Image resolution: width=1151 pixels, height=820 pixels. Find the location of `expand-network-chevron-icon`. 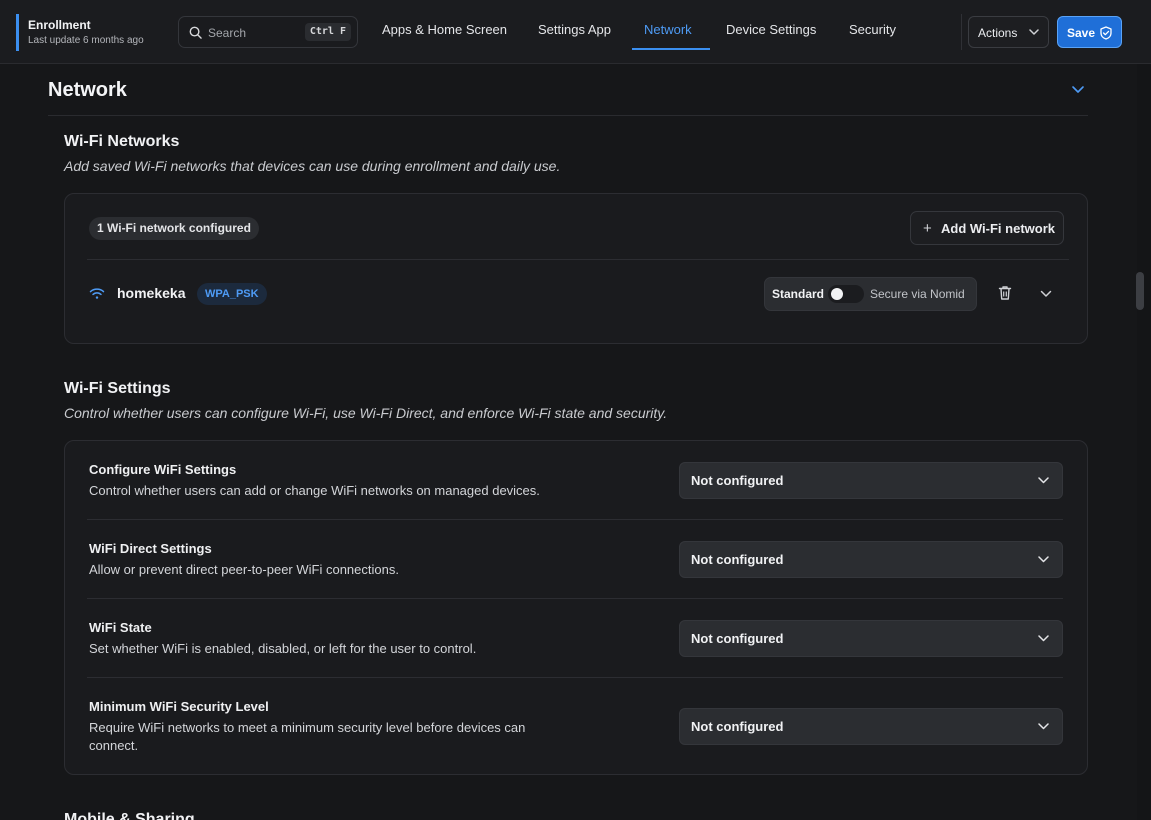

expand-network-chevron-icon is located at coordinates (1046, 294).